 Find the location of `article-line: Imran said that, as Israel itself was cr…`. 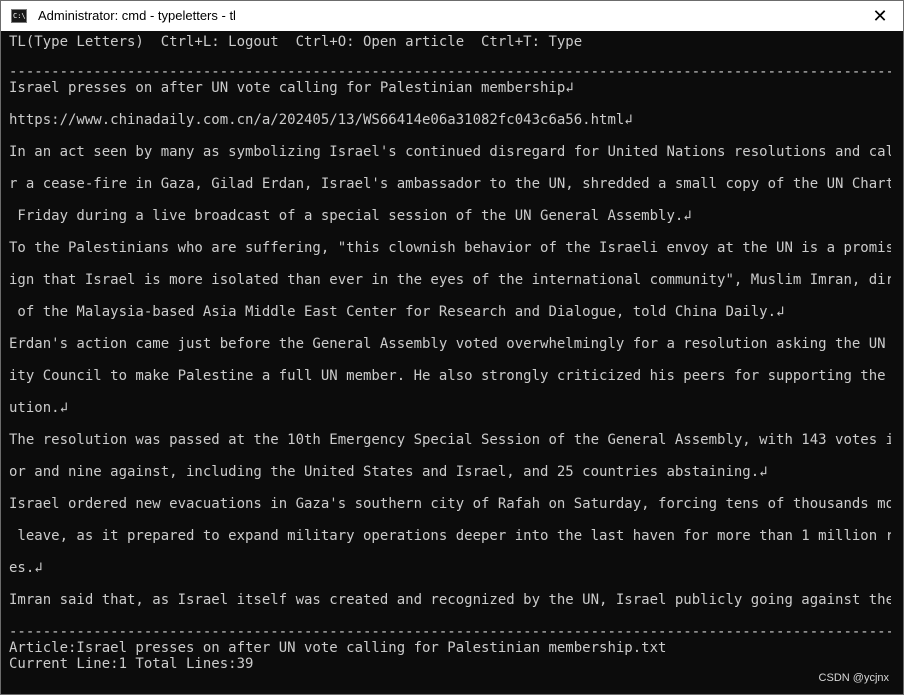

article-line: Imran said that, as Israel itself was cr… is located at coordinates (450, 600).